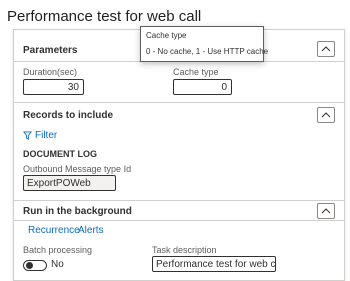 This screenshot has height=281, width=350. I want to click on parameters-collapse-button, so click(326, 49).